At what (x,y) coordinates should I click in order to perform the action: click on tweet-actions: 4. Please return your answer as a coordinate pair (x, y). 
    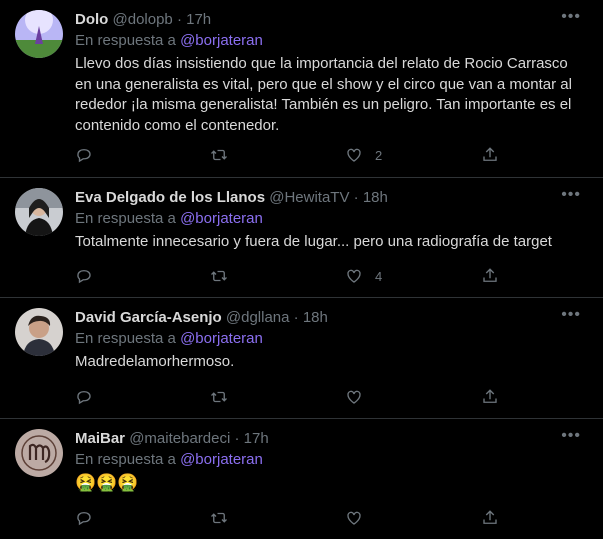
    Looking at the image, I should click on (295, 276).